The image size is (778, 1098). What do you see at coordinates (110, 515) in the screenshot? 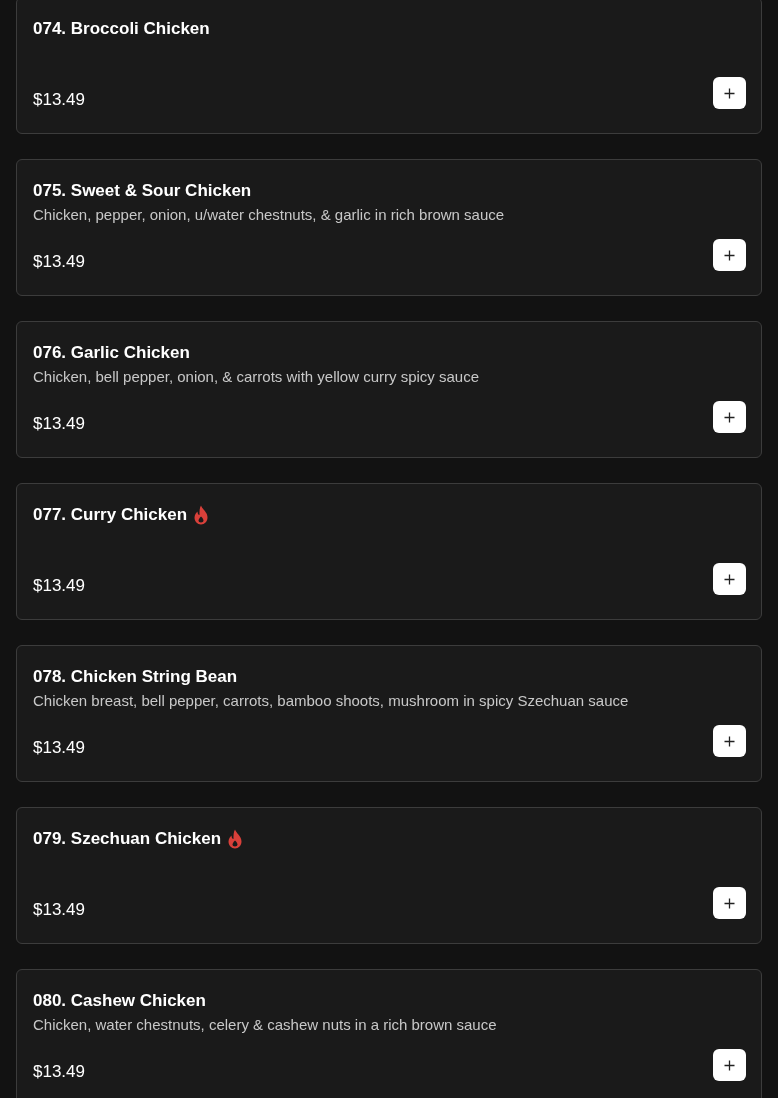
I see `item-title: 077. Curry Chicken` at bounding box center [110, 515].